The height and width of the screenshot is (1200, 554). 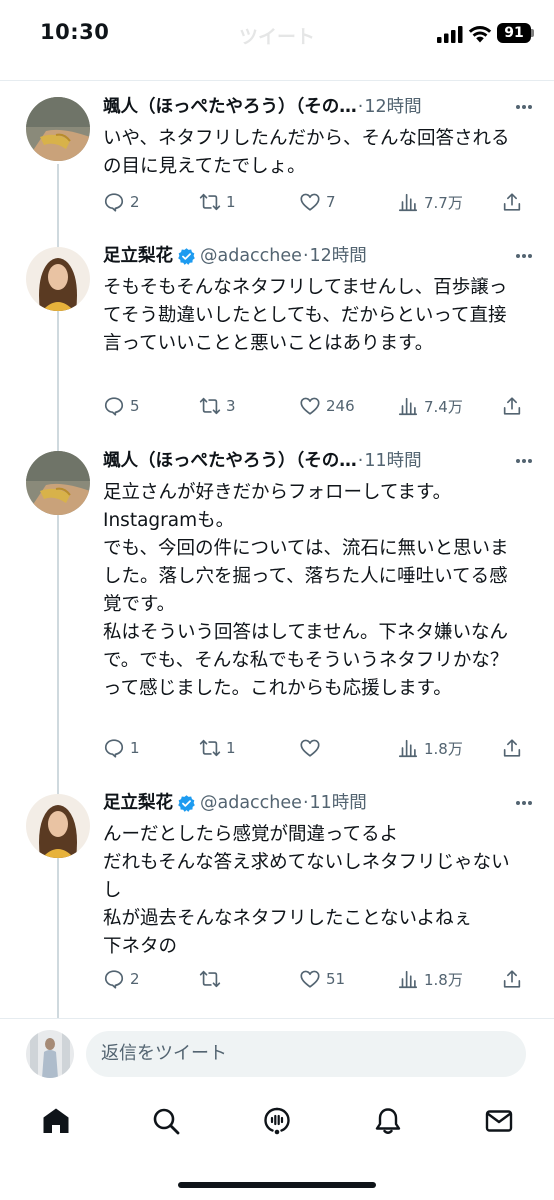 I want to click on retweet-button, so click(x=212, y=979).